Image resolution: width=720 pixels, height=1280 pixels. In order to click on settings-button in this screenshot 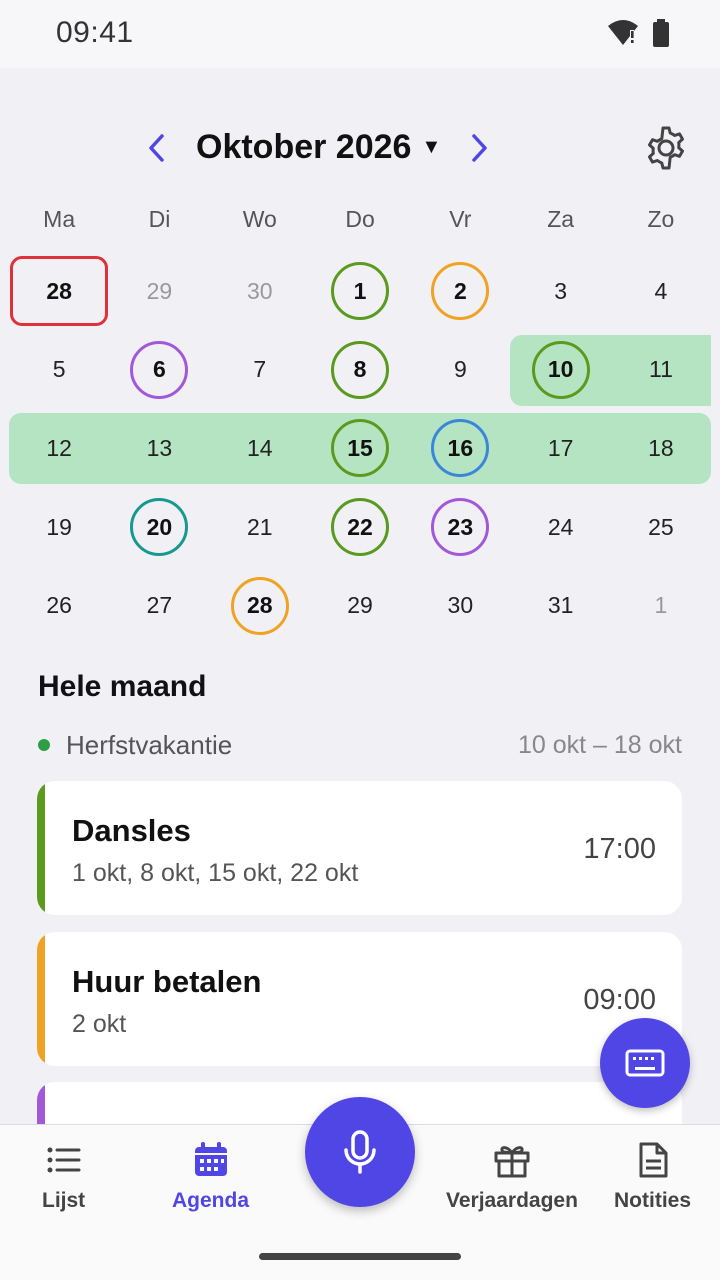, I will do `click(666, 148)`.